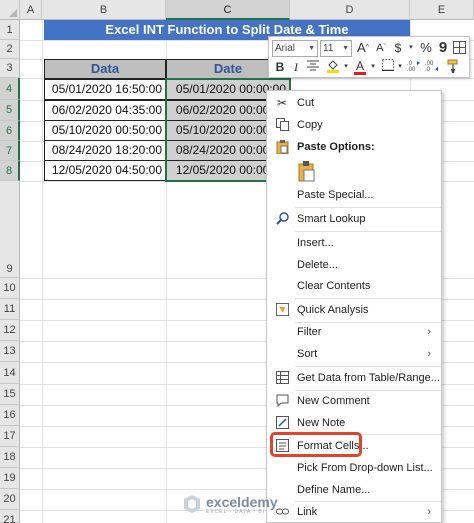  Describe the element at coordinates (307, 354) in the screenshot. I see `menu-item-sort-label: Sort` at that location.